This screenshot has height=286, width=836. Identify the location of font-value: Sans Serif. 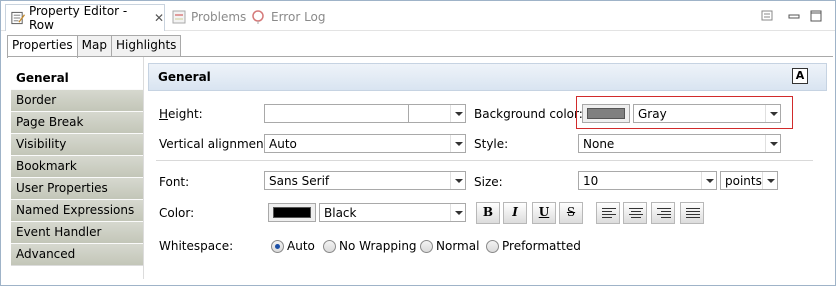
(299, 181).